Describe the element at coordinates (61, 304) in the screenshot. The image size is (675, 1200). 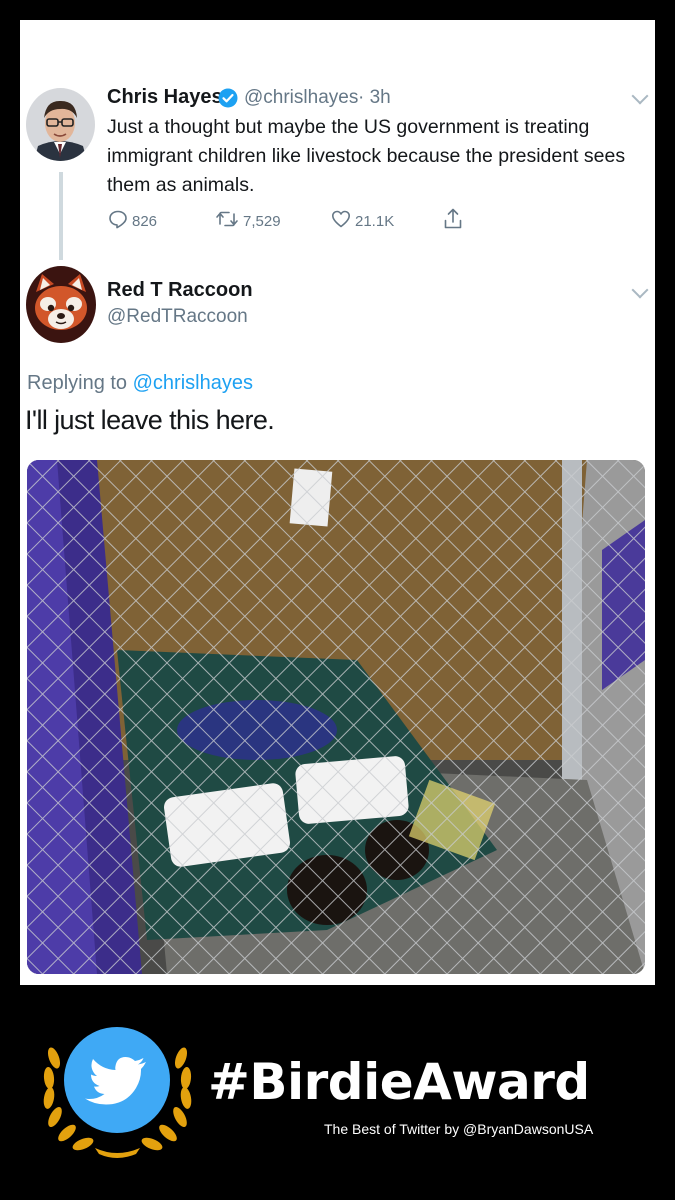
I see `red-t-raccoon-avatar` at that location.